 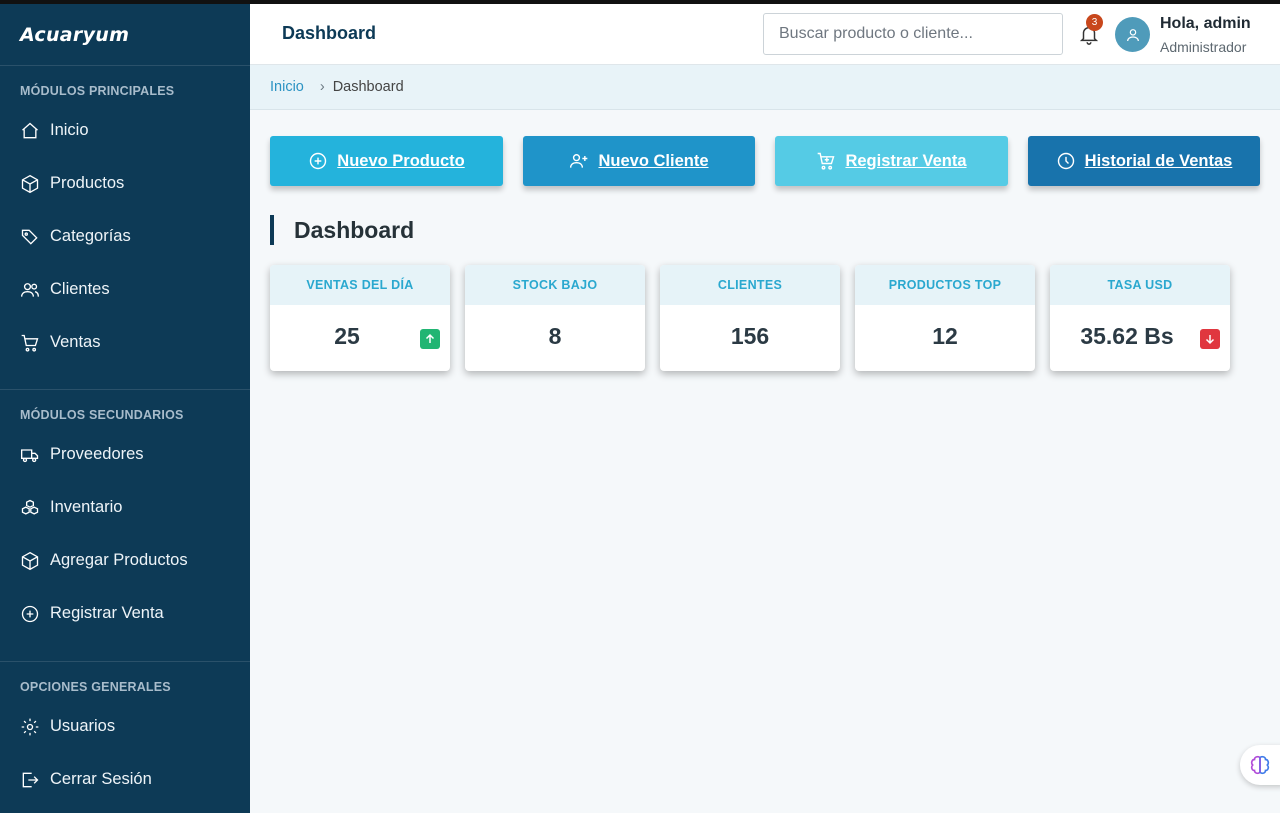 What do you see at coordinates (368, 87) in the screenshot?
I see `breadcrumb-current: Dashboard` at bounding box center [368, 87].